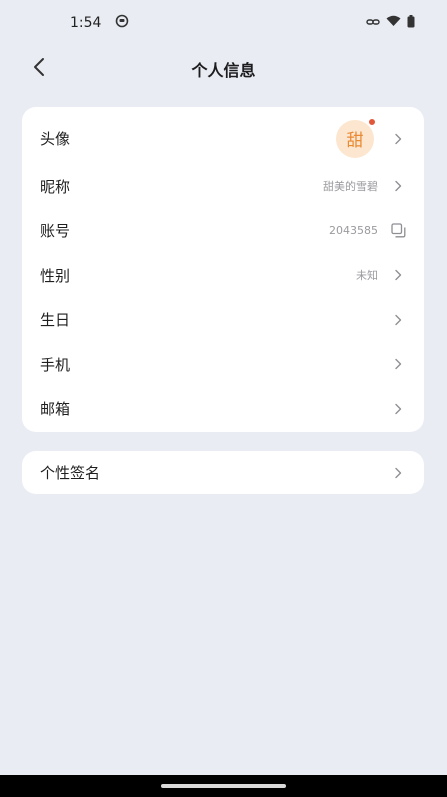  Describe the element at coordinates (223, 186) in the screenshot. I see `nickname-row: 昵称 甜美的雪碧` at that location.